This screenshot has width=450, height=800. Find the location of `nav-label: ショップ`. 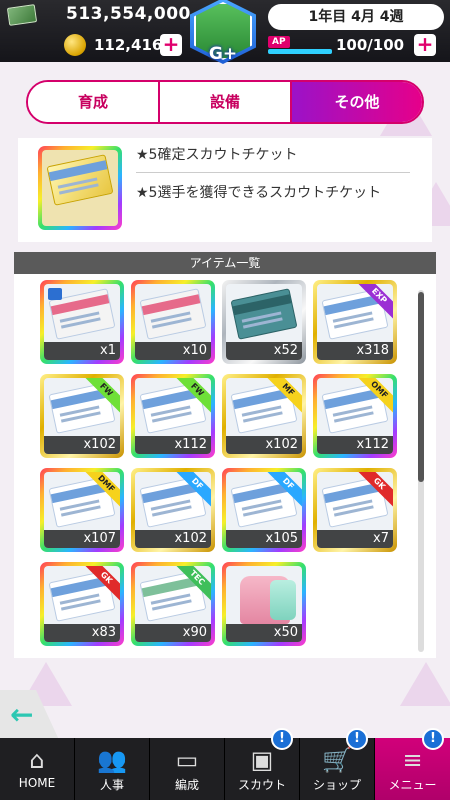

nav-label: ショップ is located at coordinates (336, 785).